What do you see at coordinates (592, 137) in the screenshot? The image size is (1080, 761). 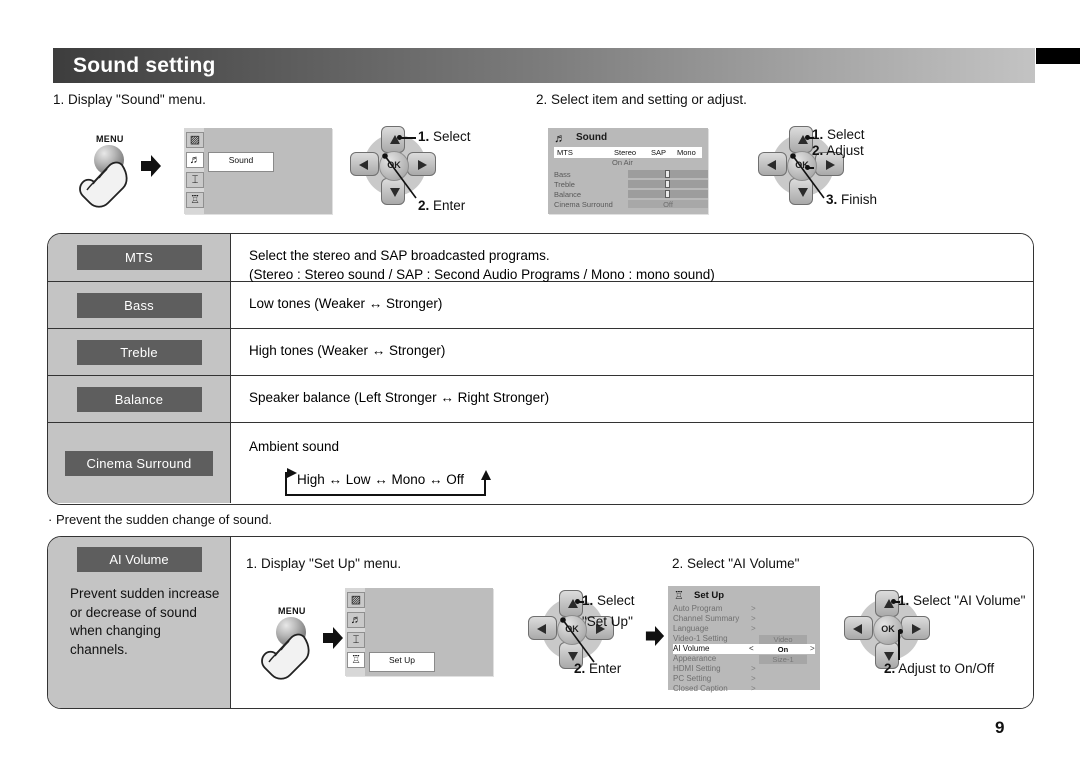 I see `sound-osd-title: Sound` at bounding box center [592, 137].